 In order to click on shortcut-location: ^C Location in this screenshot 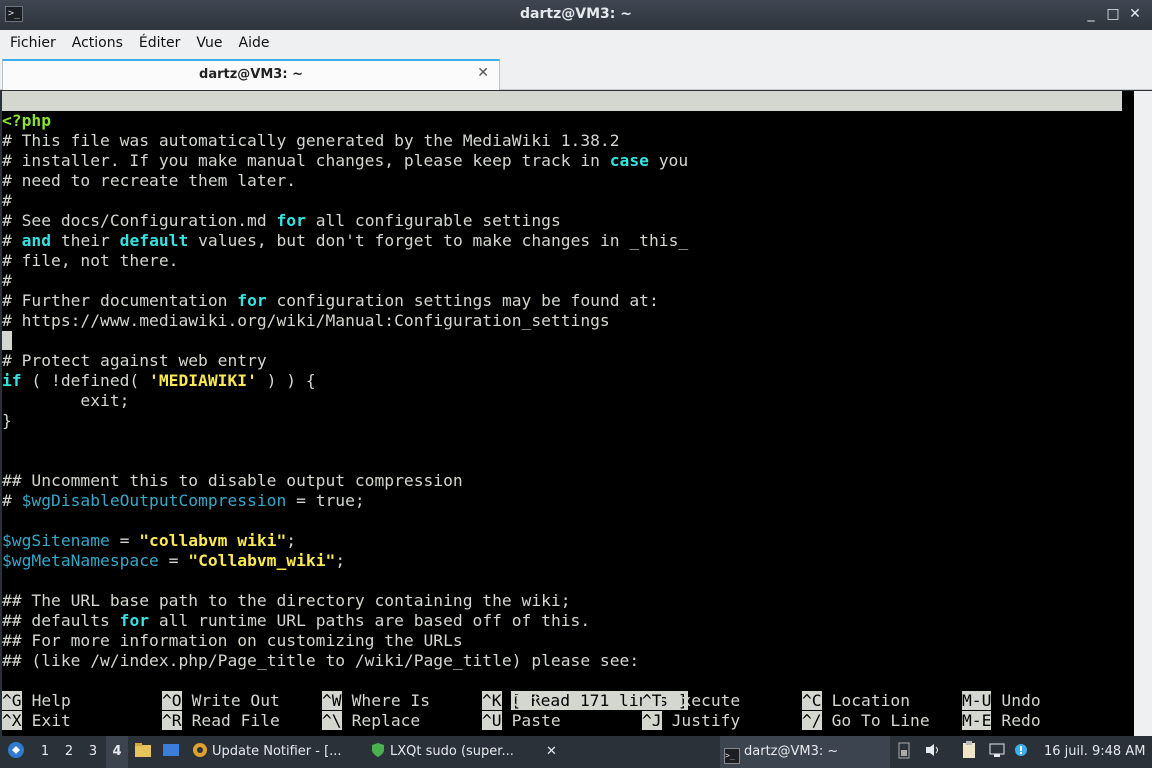, I will do `click(856, 701)`.